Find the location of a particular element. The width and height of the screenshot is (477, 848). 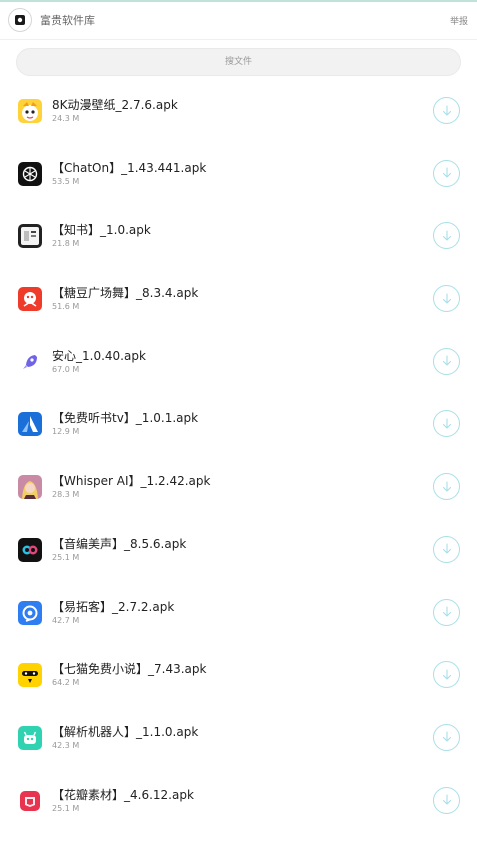

file-size: 21.8 M is located at coordinates (66, 244).